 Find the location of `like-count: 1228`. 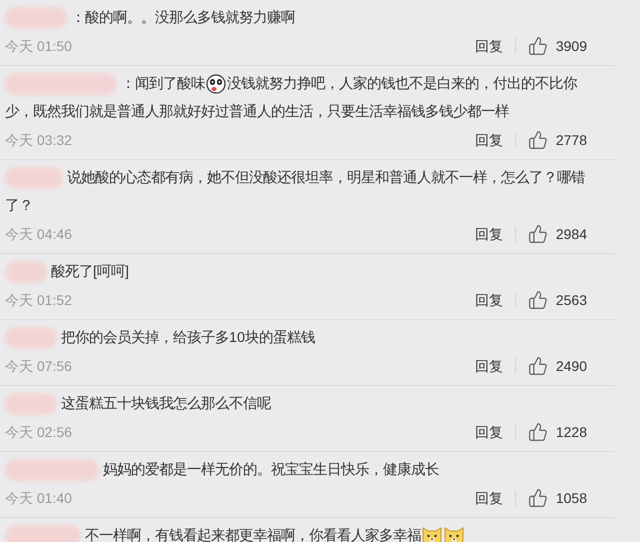

like-count: 1228 is located at coordinates (571, 432).